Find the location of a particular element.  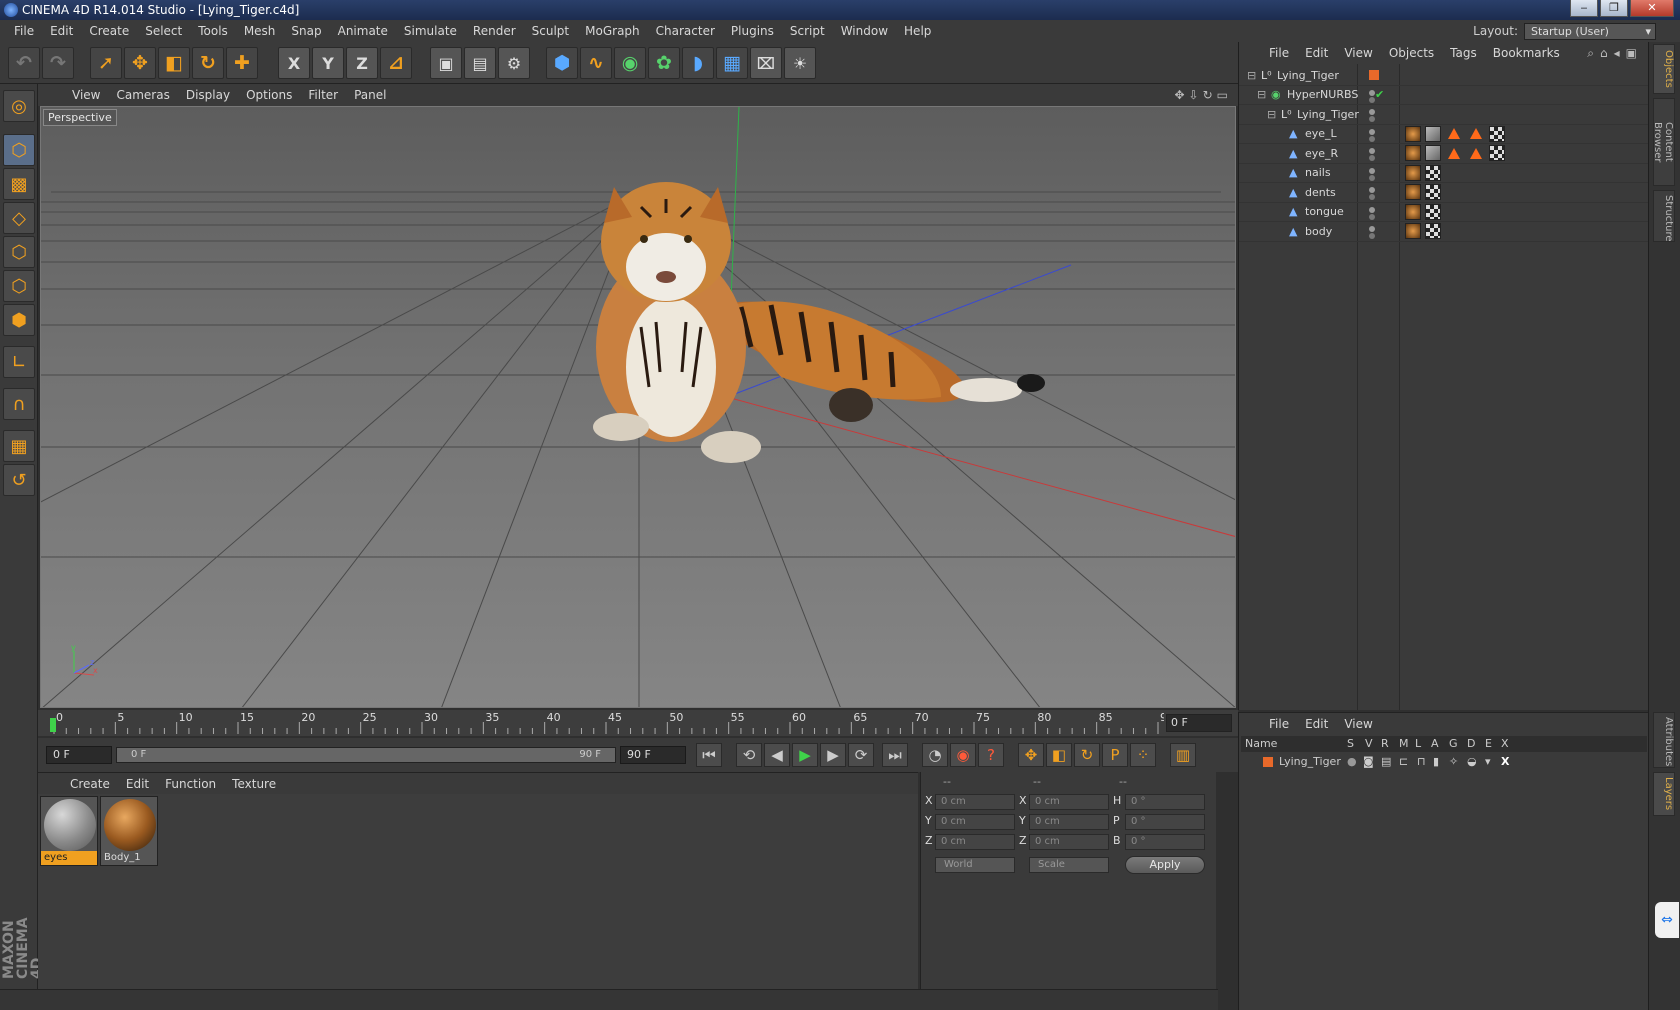

timeline-window-icon: ▥ is located at coordinates (1183, 755).